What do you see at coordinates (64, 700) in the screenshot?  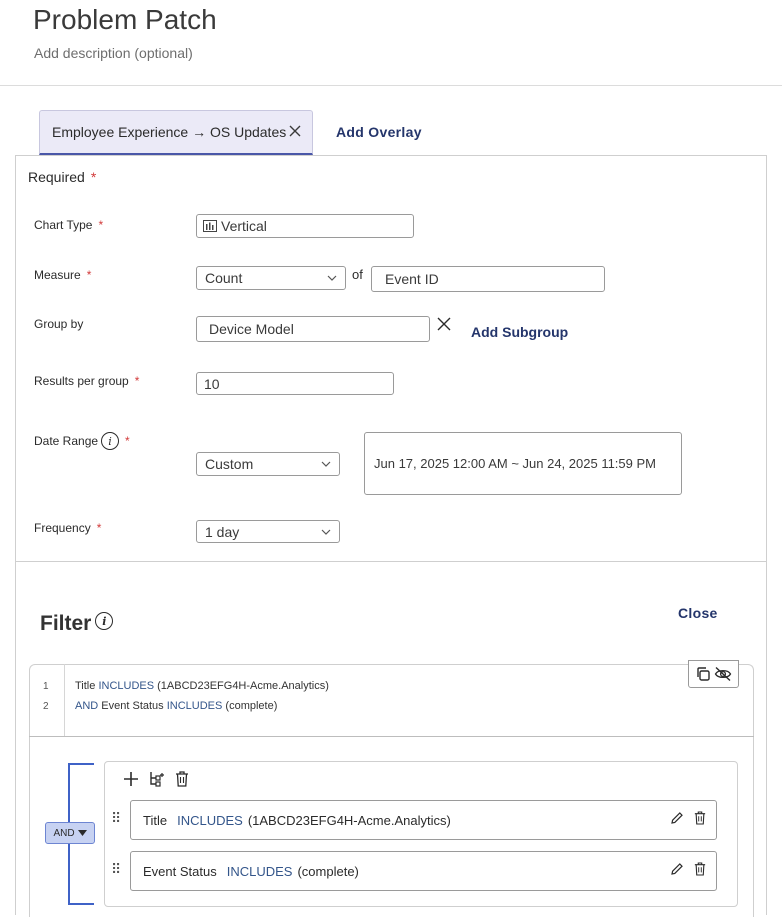 I see `code-gutter` at bounding box center [64, 700].